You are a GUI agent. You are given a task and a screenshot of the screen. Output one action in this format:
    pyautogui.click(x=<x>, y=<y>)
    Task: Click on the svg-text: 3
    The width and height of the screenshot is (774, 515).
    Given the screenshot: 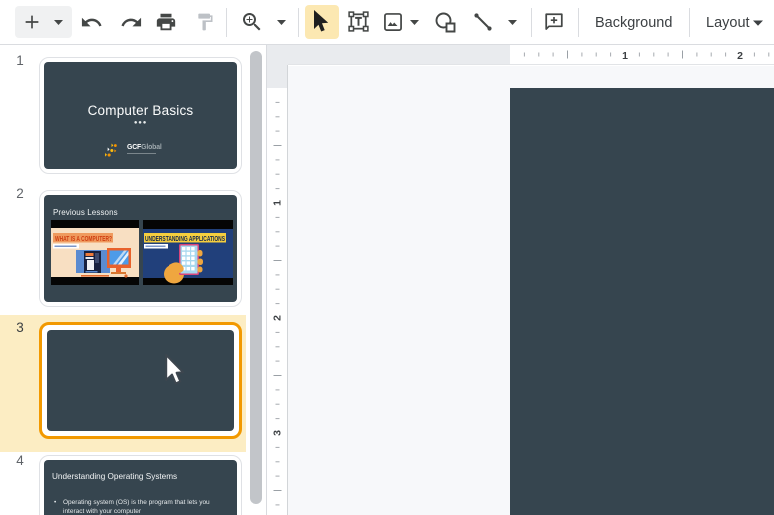 What is the action you would take?
    pyautogui.click(x=278, y=433)
    